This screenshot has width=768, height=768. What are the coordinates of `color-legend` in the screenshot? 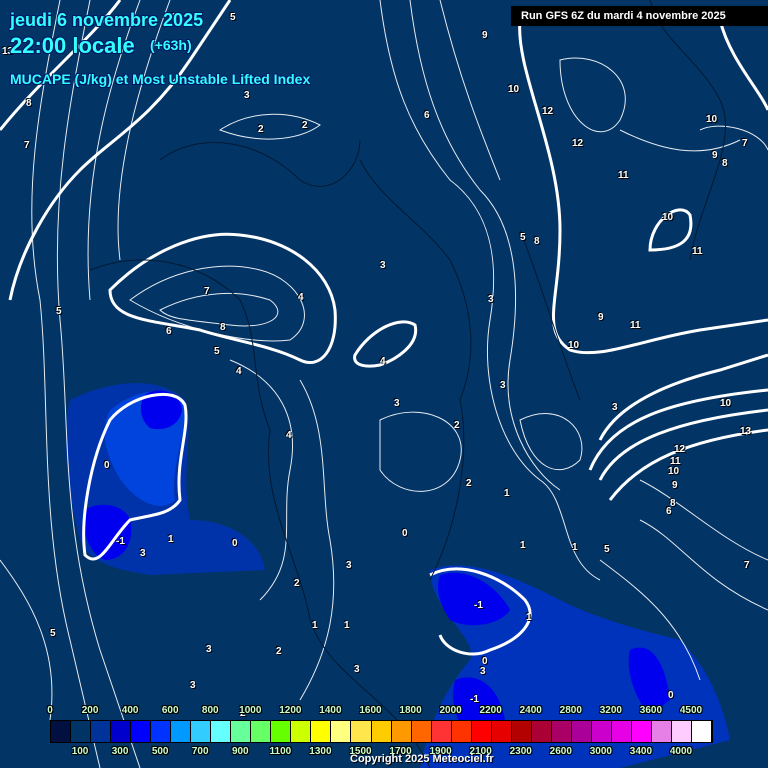 It's located at (381, 731).